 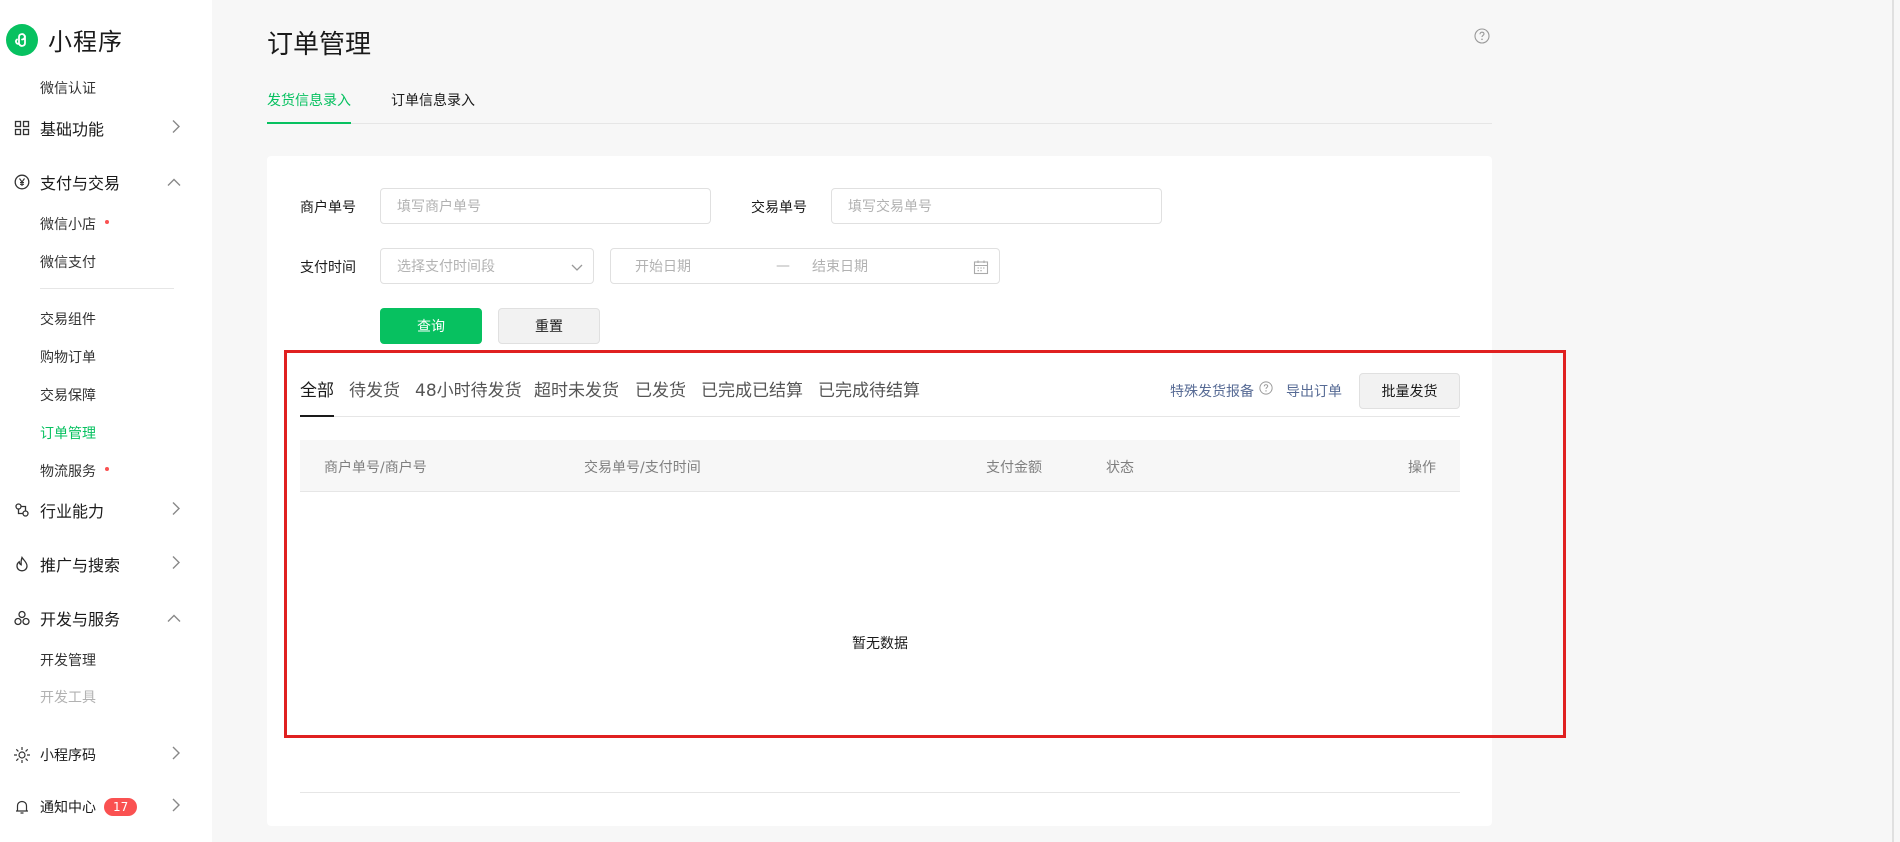 What do you see at coordinates (319, 45) in the screenshot?
I see `page-title: 订单管理` at bounding box center [319, 45].